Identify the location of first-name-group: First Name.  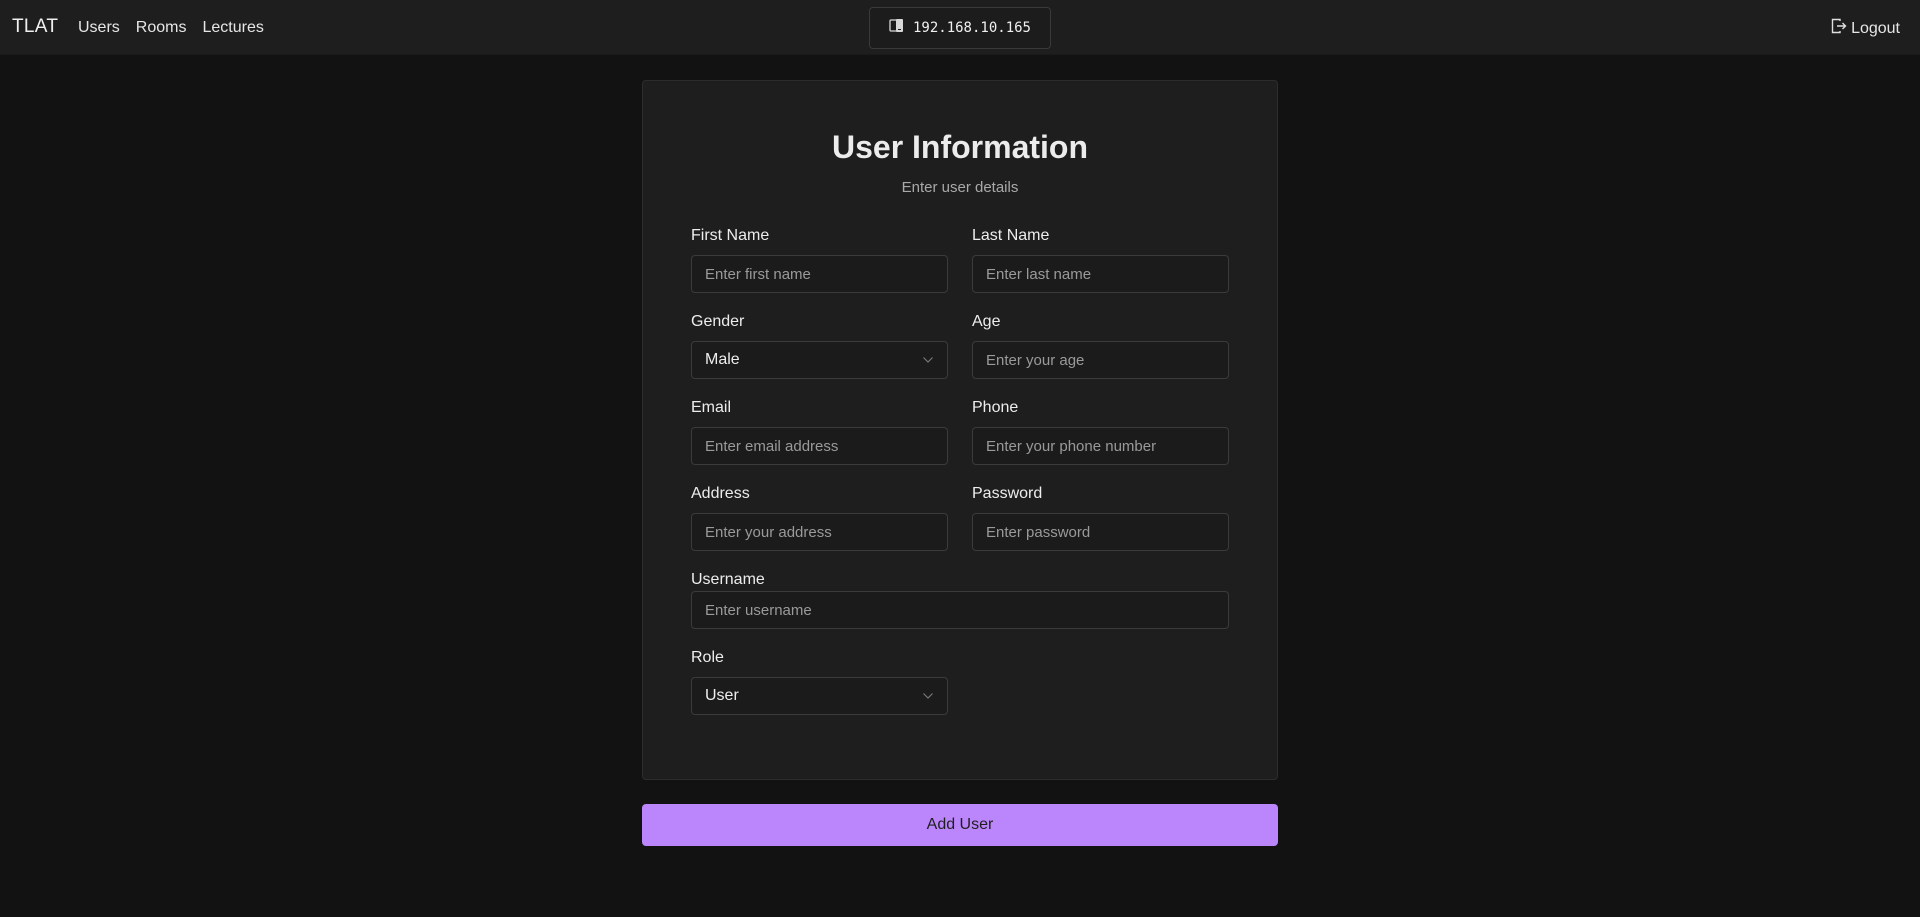
(819, 260).